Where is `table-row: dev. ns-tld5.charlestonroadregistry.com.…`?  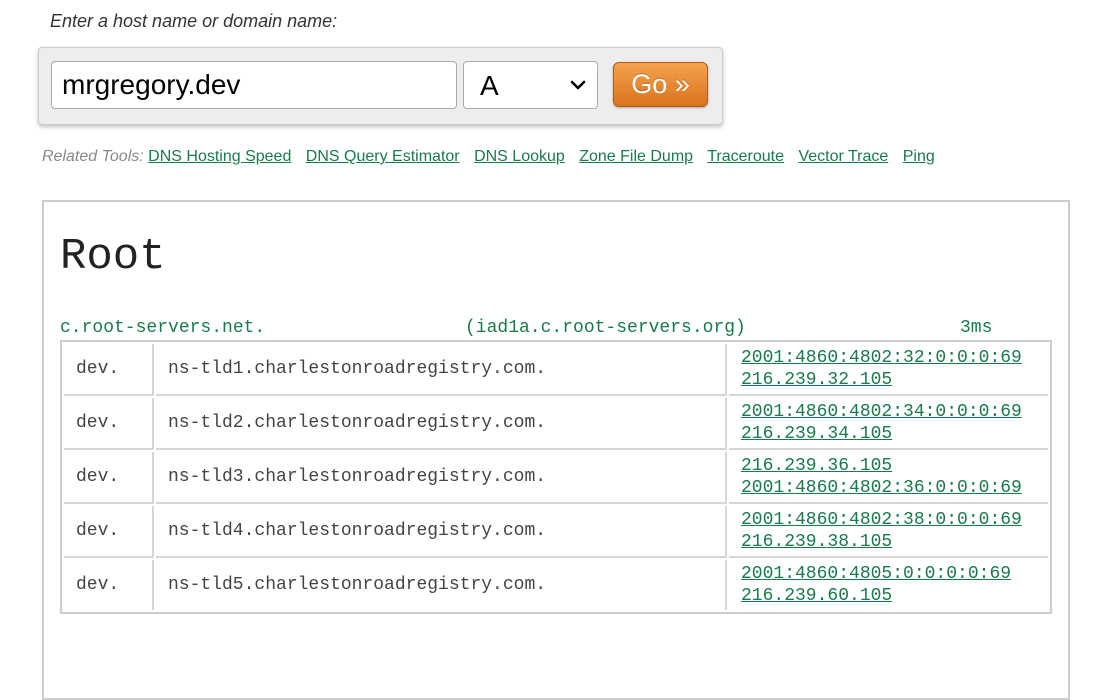
table-row: dev. ns-tld5.charlestonroadregistry.com.… is located at coordinates (556, 585).